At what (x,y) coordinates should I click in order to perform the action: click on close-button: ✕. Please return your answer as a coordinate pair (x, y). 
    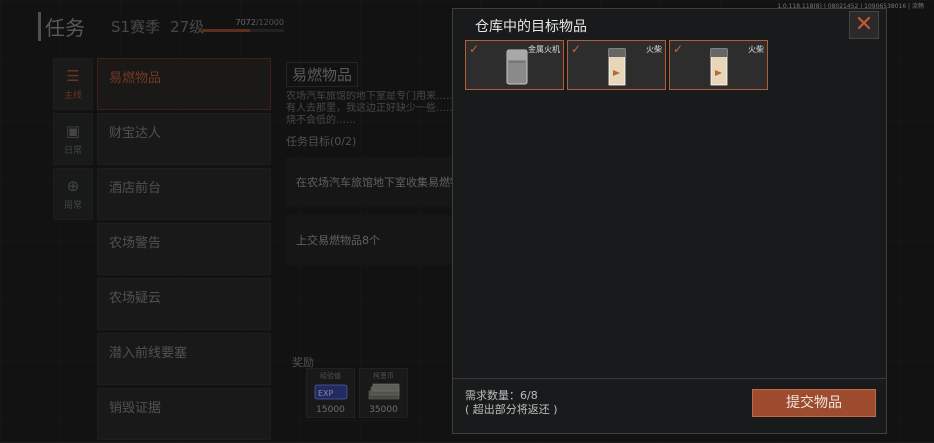
    Looking at the image, I should click on (864, 25).